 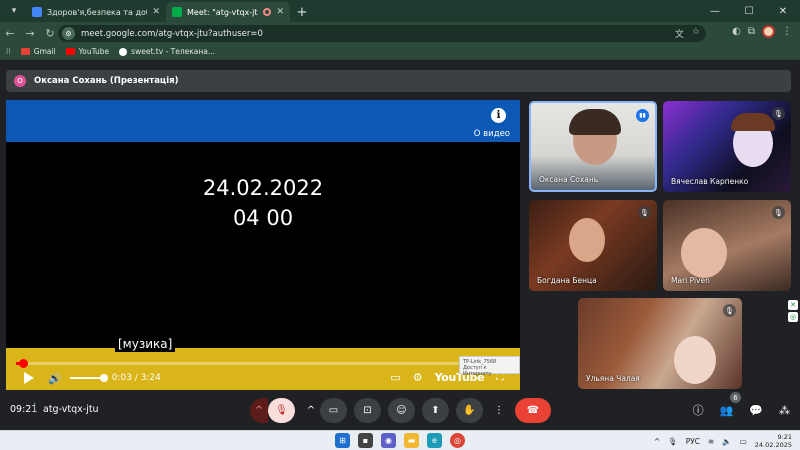 I want to click on edge-browser-icon: e, so click(x=434, y=440).